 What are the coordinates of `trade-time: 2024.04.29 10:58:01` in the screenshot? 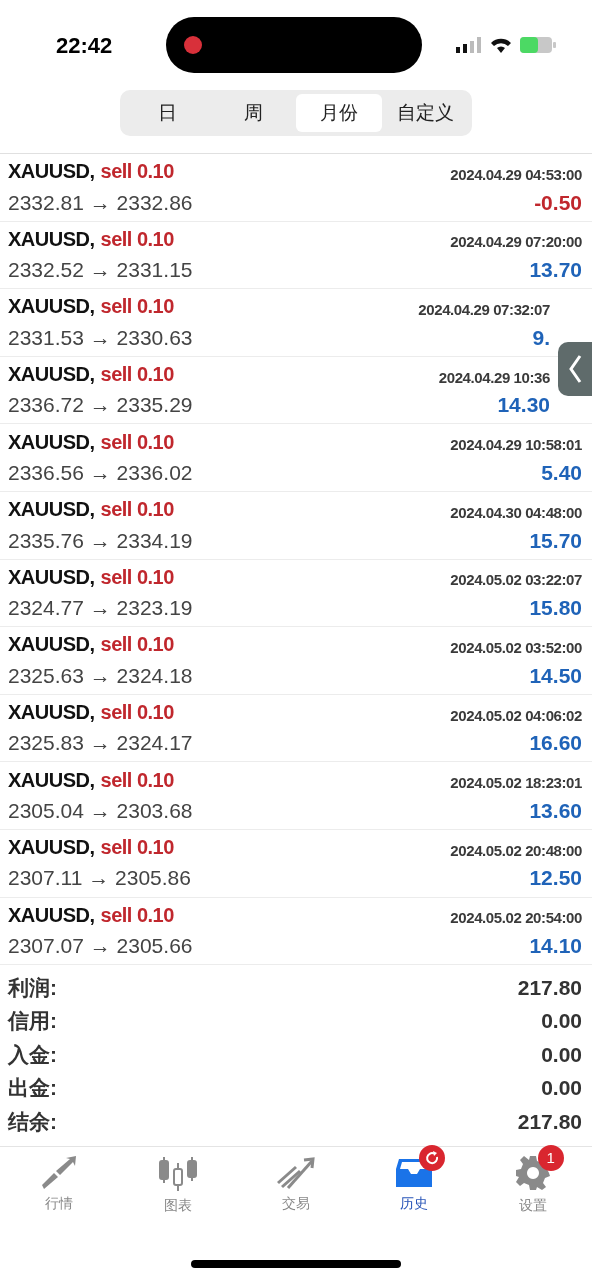 It's located at (516, 445).